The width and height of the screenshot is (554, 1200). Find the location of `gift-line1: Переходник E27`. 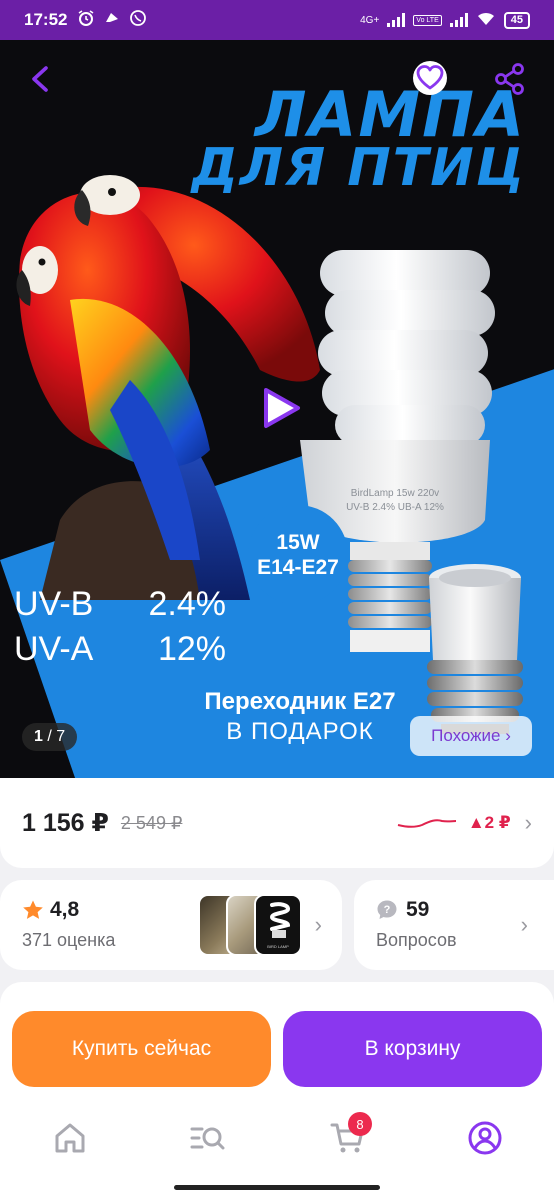

gift-line1: Переходник E27 is located at coordinates (300, 701).